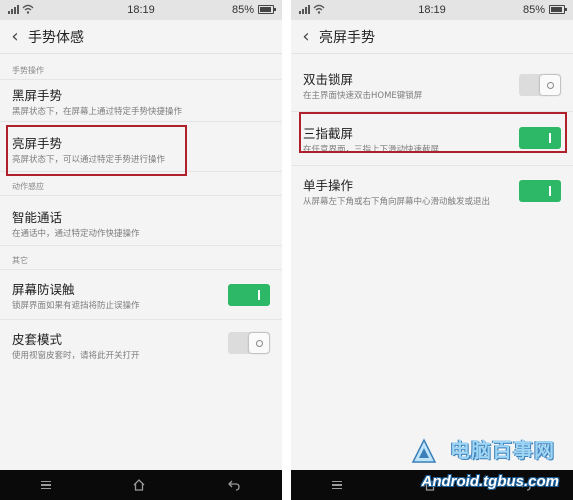 The width and height of the screenshot is (573, 500). I want to click on section-header-gesture: 手势操作, so click(141, 71).